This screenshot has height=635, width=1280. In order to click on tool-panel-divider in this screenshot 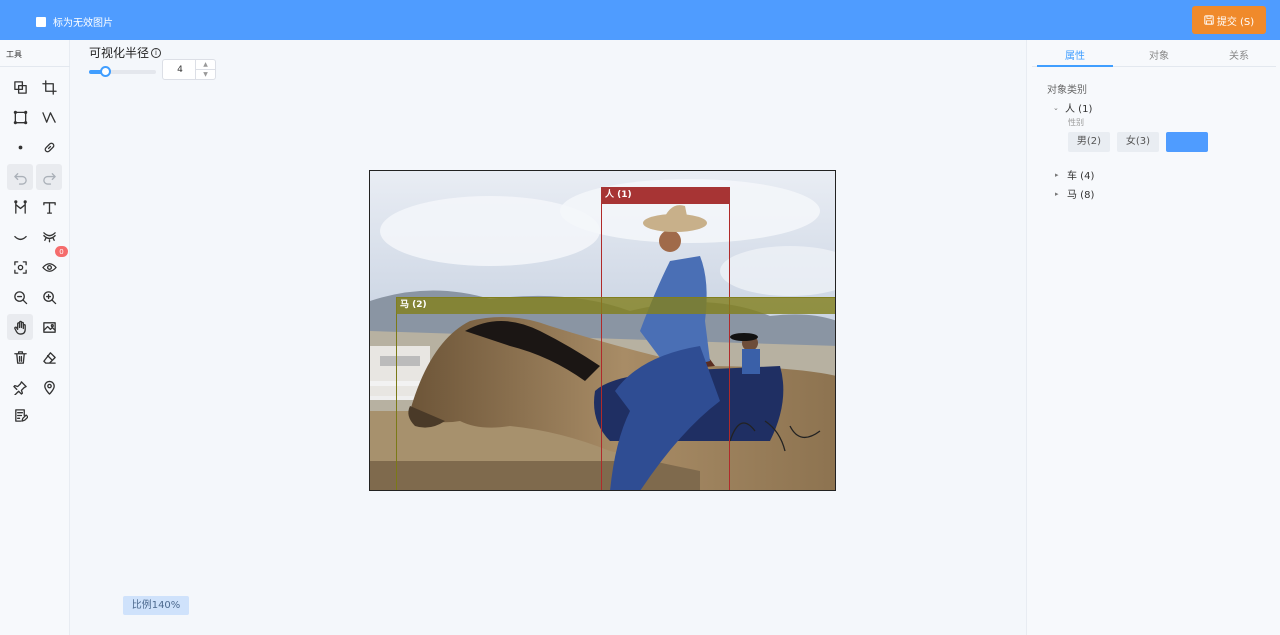, I will do `click(35, 66)`.